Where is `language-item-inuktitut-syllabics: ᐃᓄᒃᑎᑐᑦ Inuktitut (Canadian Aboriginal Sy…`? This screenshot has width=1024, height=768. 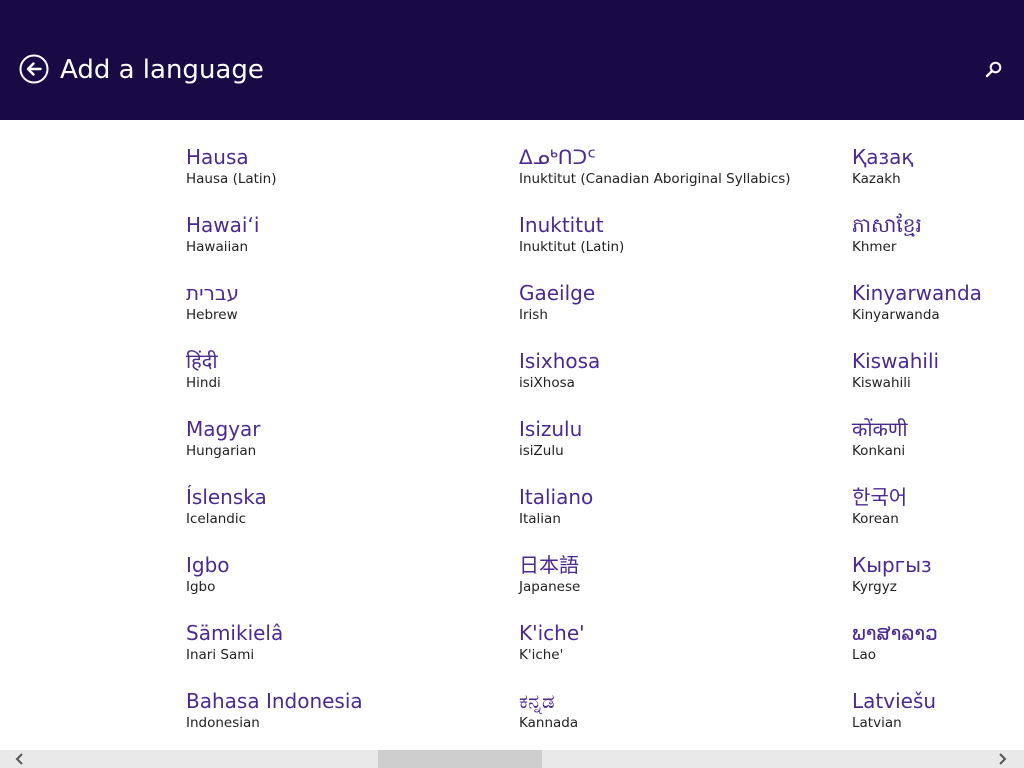 language-item-inuktitut-syllabics: ᐃᓄᒃᑎᑐᑦ Inuktitut (Canadian Aboriginal Sy… is located at coordinates (655, 178).